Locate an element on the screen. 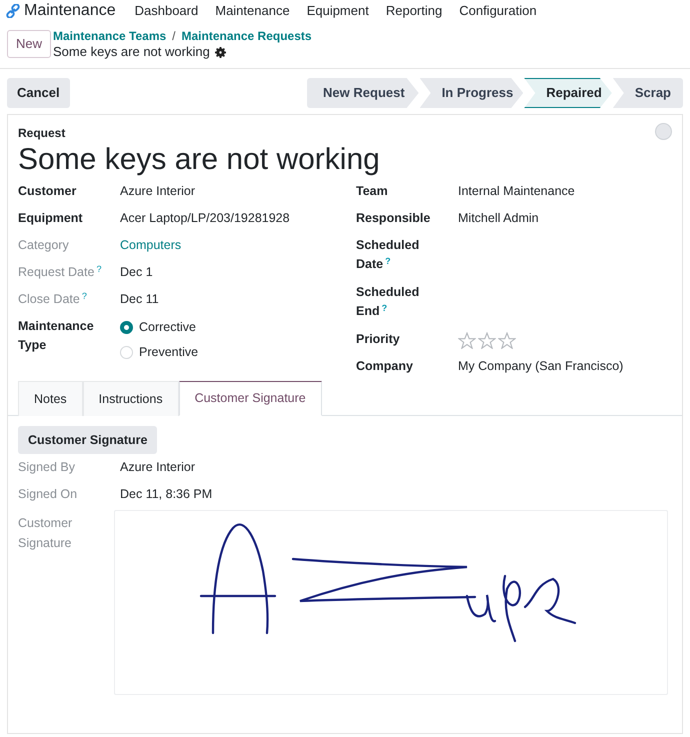  field-label: Customer Signature is located at coordinates (46, 533).